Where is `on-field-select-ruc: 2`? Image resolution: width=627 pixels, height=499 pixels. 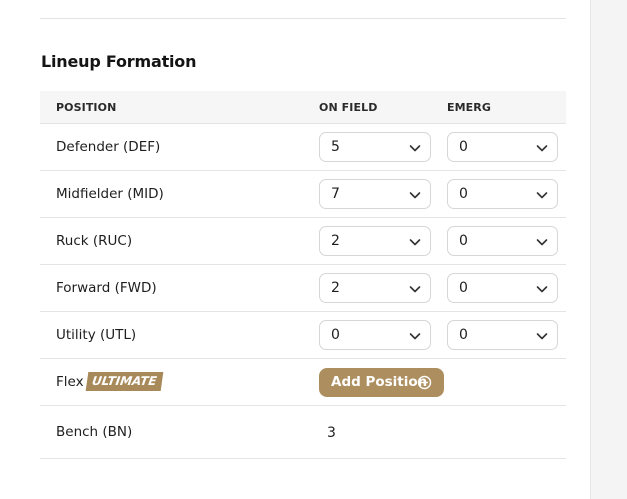 on-field-select-ruc: 2 is located at coordinates (375, 241).